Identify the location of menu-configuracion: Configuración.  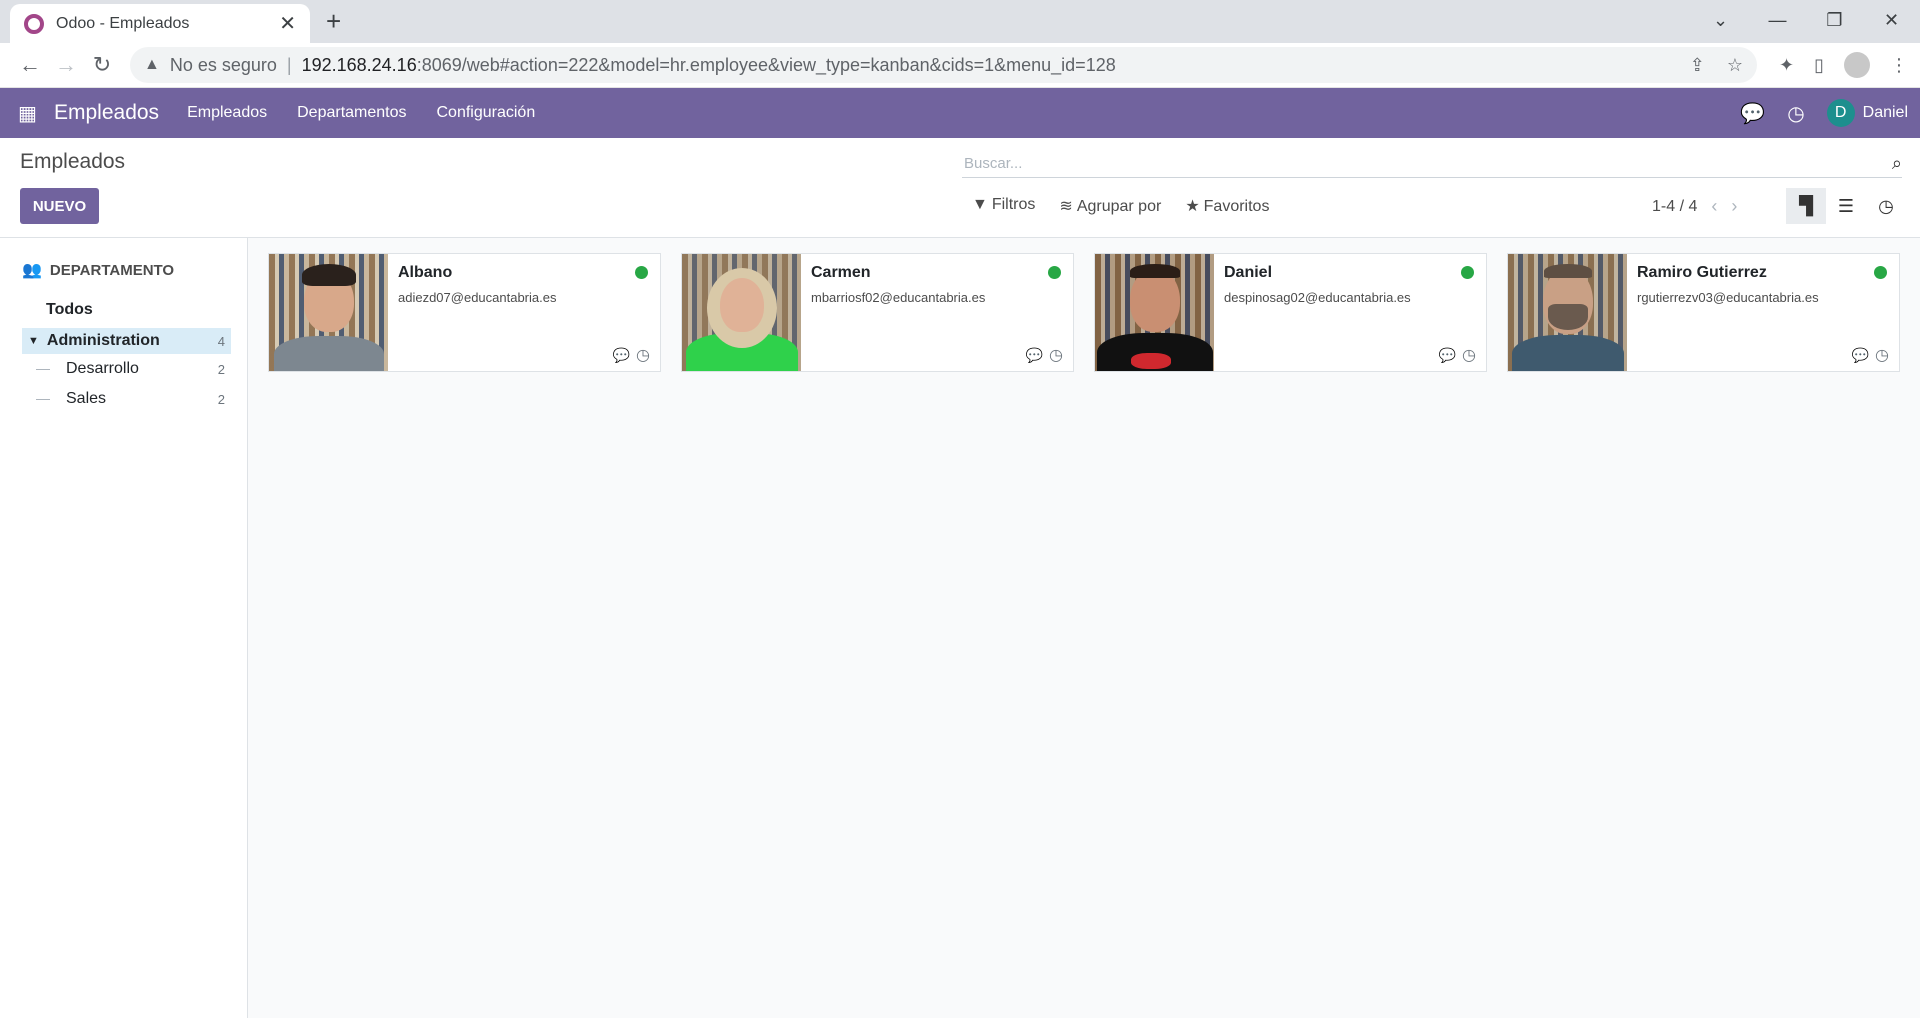
(486, 113).